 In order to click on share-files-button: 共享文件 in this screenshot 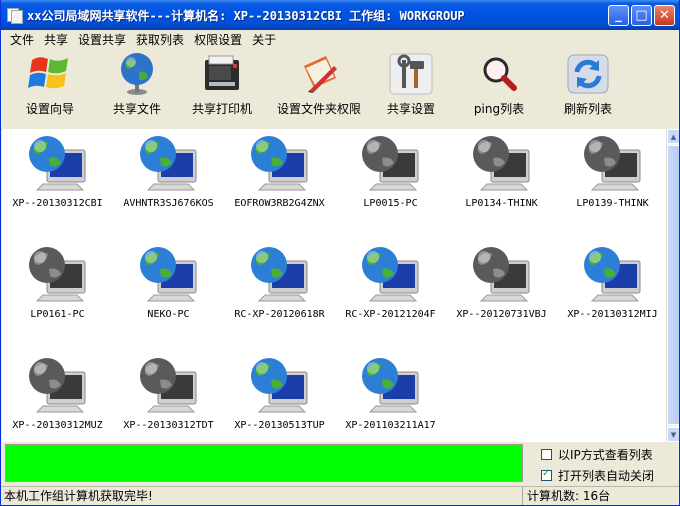, I will do `click(137, 88)`.